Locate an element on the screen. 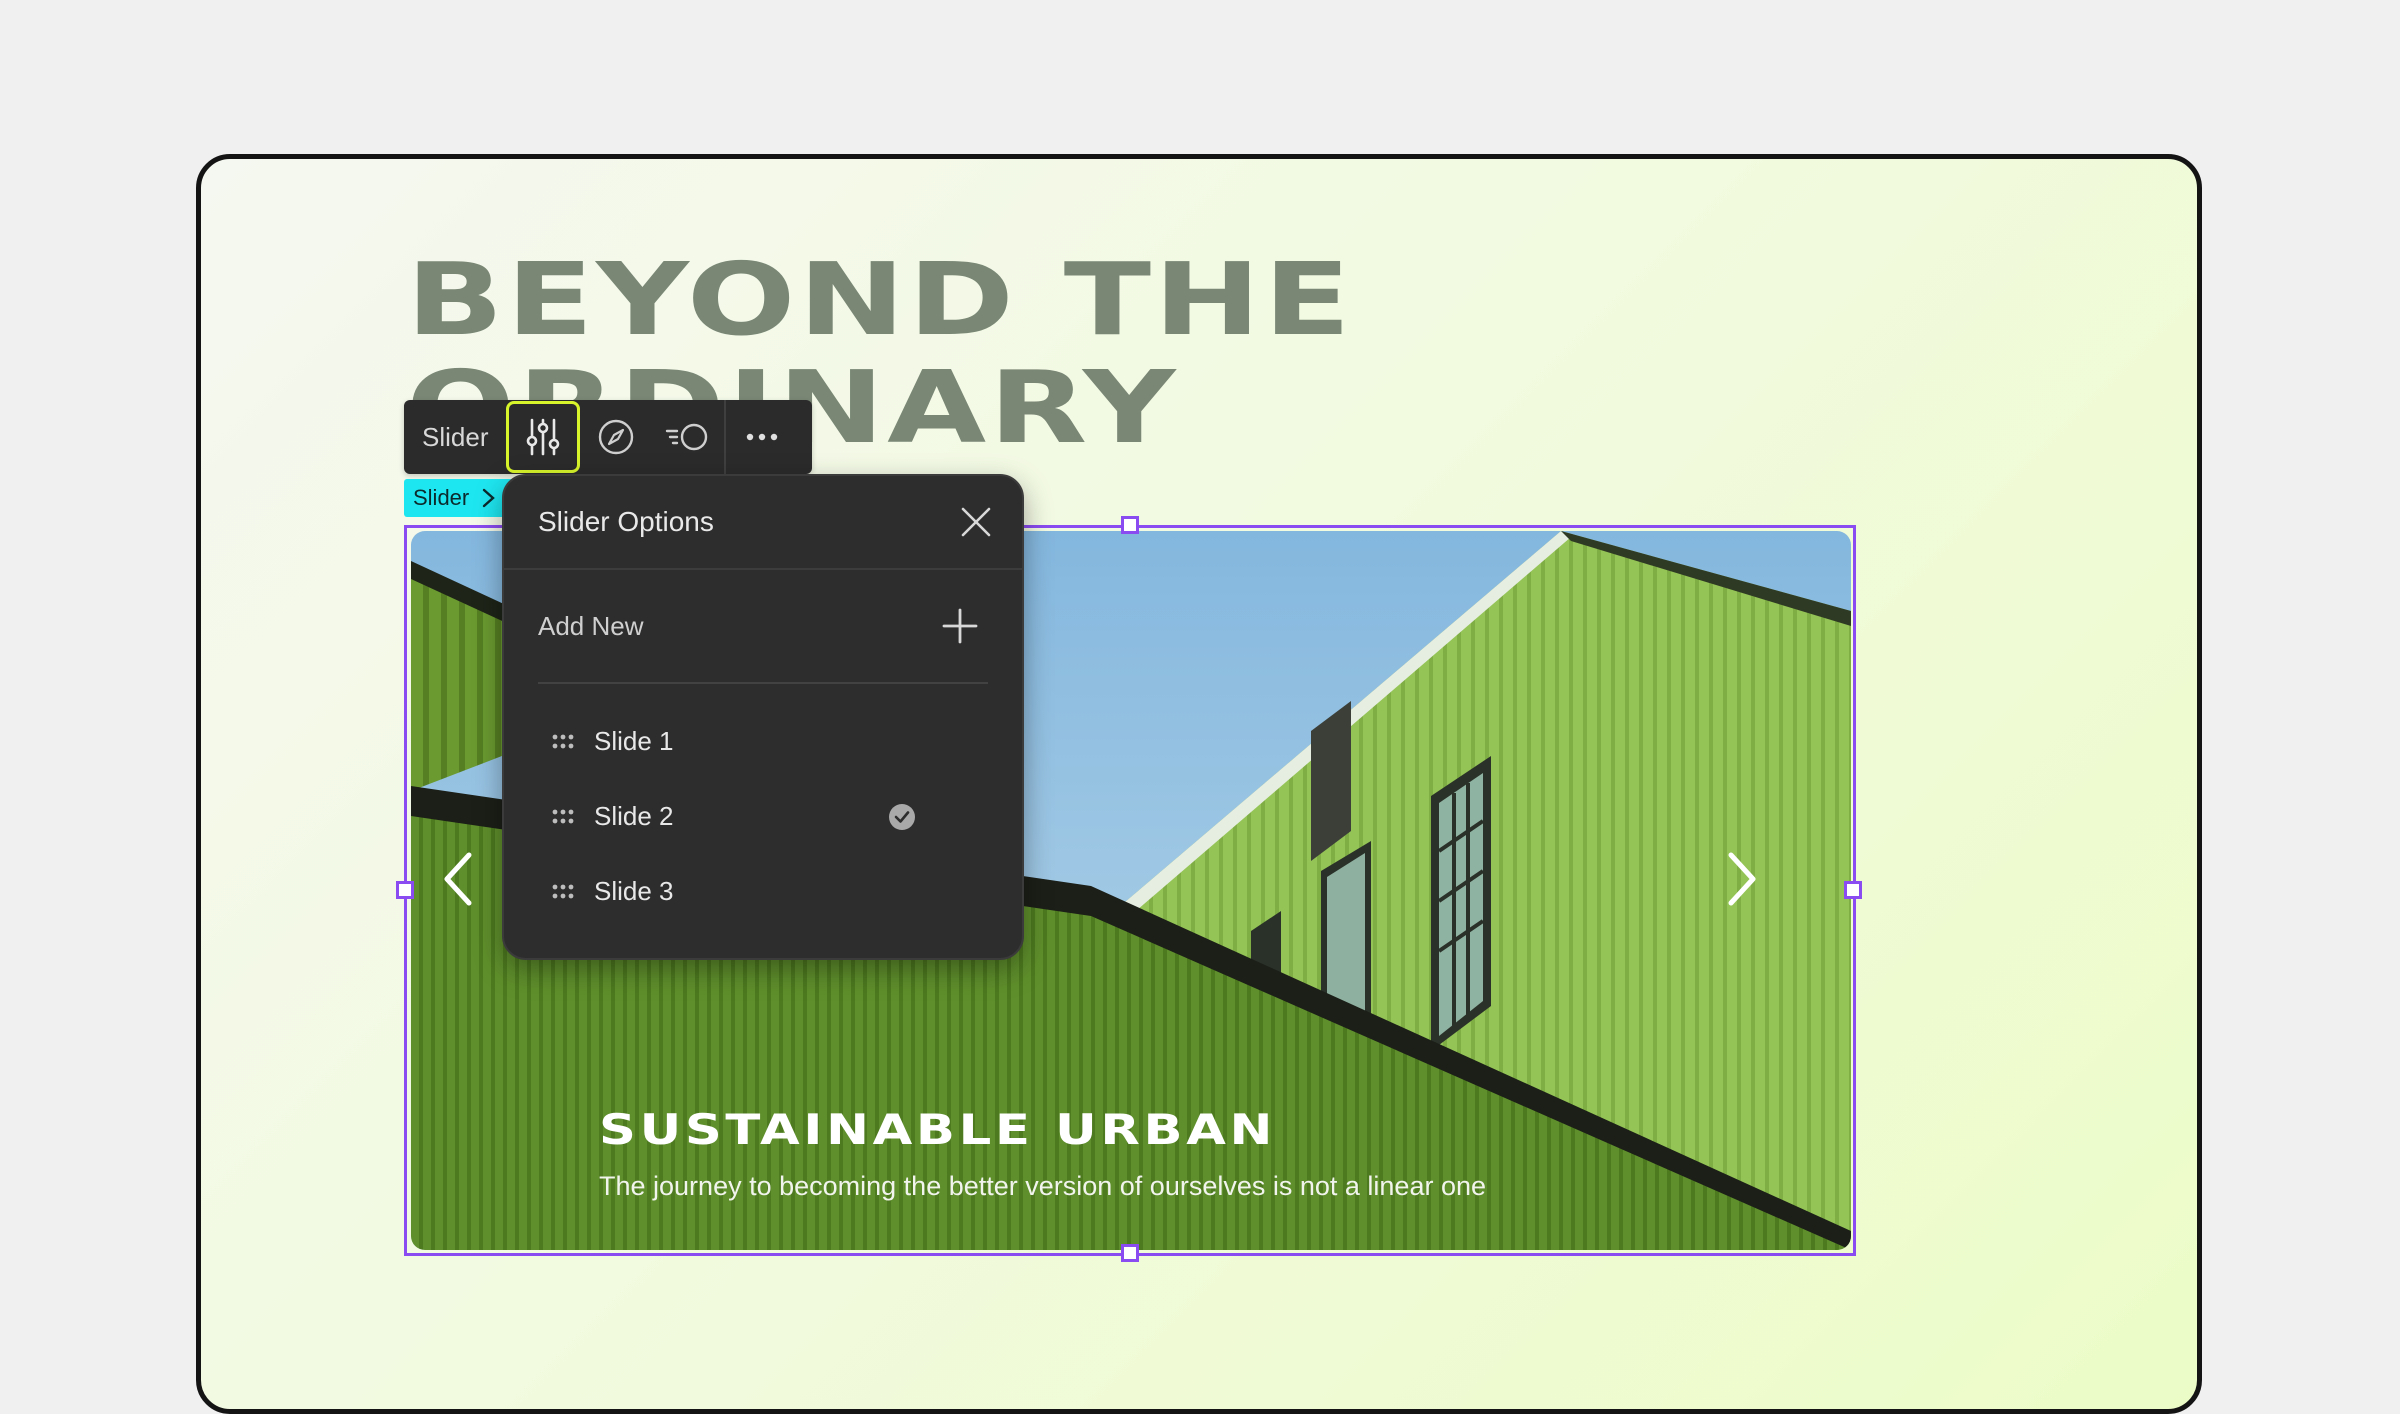  slide-label: Slide 3 is located at coordinates (634, 891).